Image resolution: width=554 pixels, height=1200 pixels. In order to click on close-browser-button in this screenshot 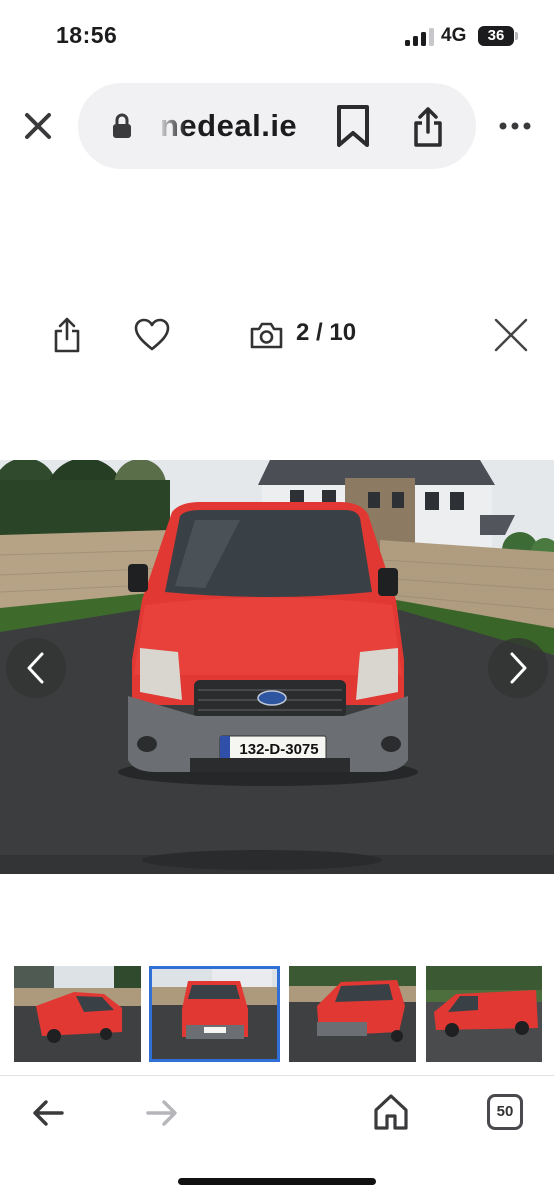, I will do `click(38, 126)`.